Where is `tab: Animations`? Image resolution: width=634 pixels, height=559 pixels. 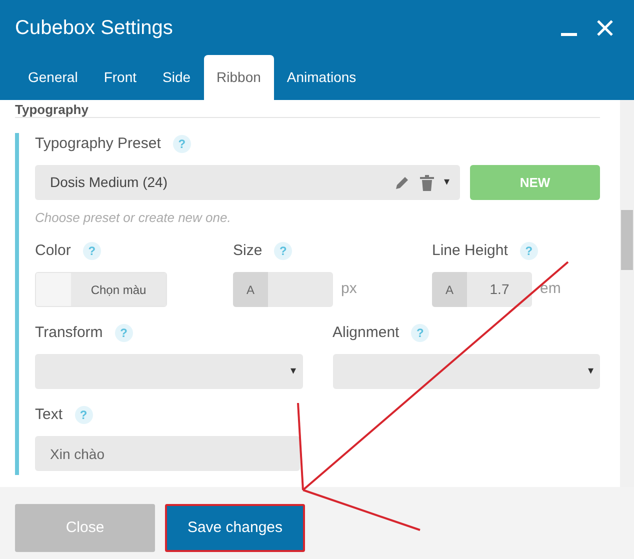
tab: Animations is located at coordinates (322, 77).